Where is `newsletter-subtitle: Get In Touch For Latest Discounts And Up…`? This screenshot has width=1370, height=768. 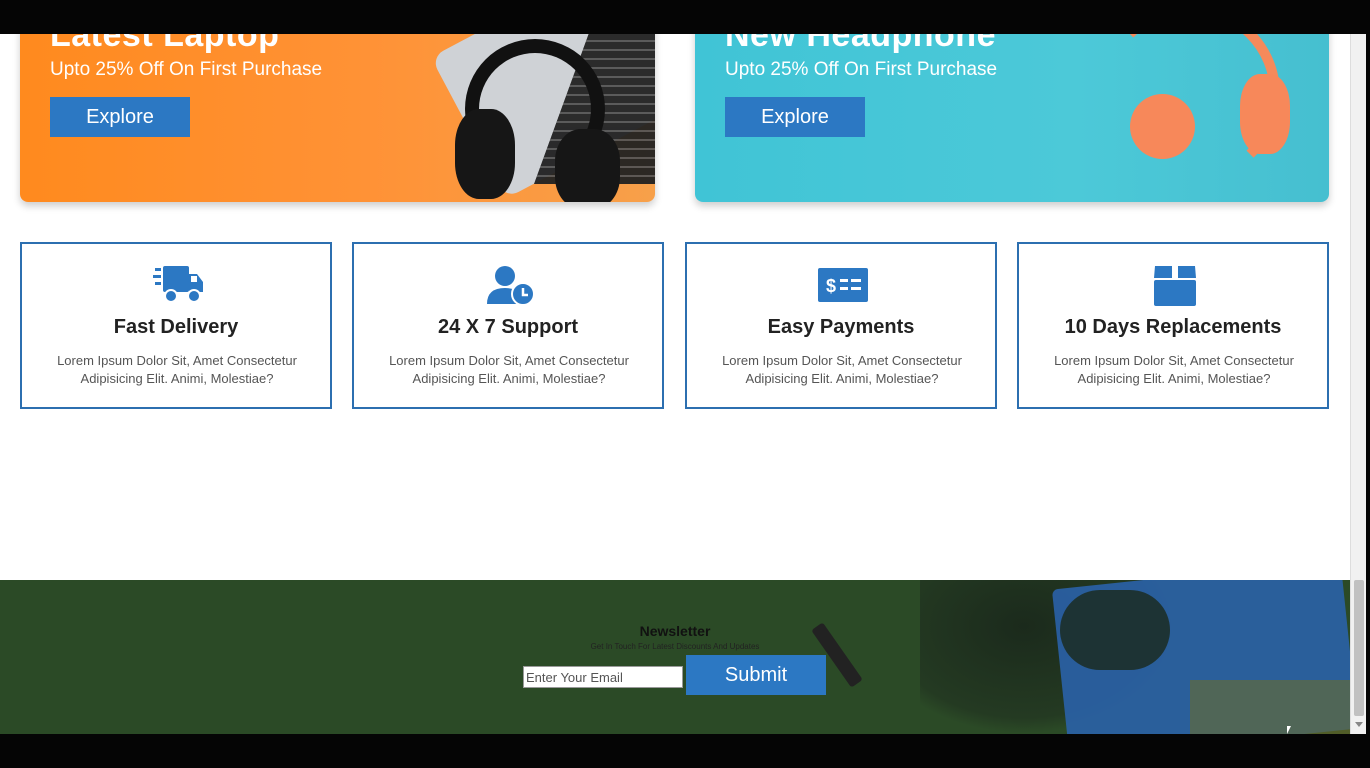
newsletter-subtitle: Get In Touch For Latest Discounts And Up… is located at coordinates (675, 646).